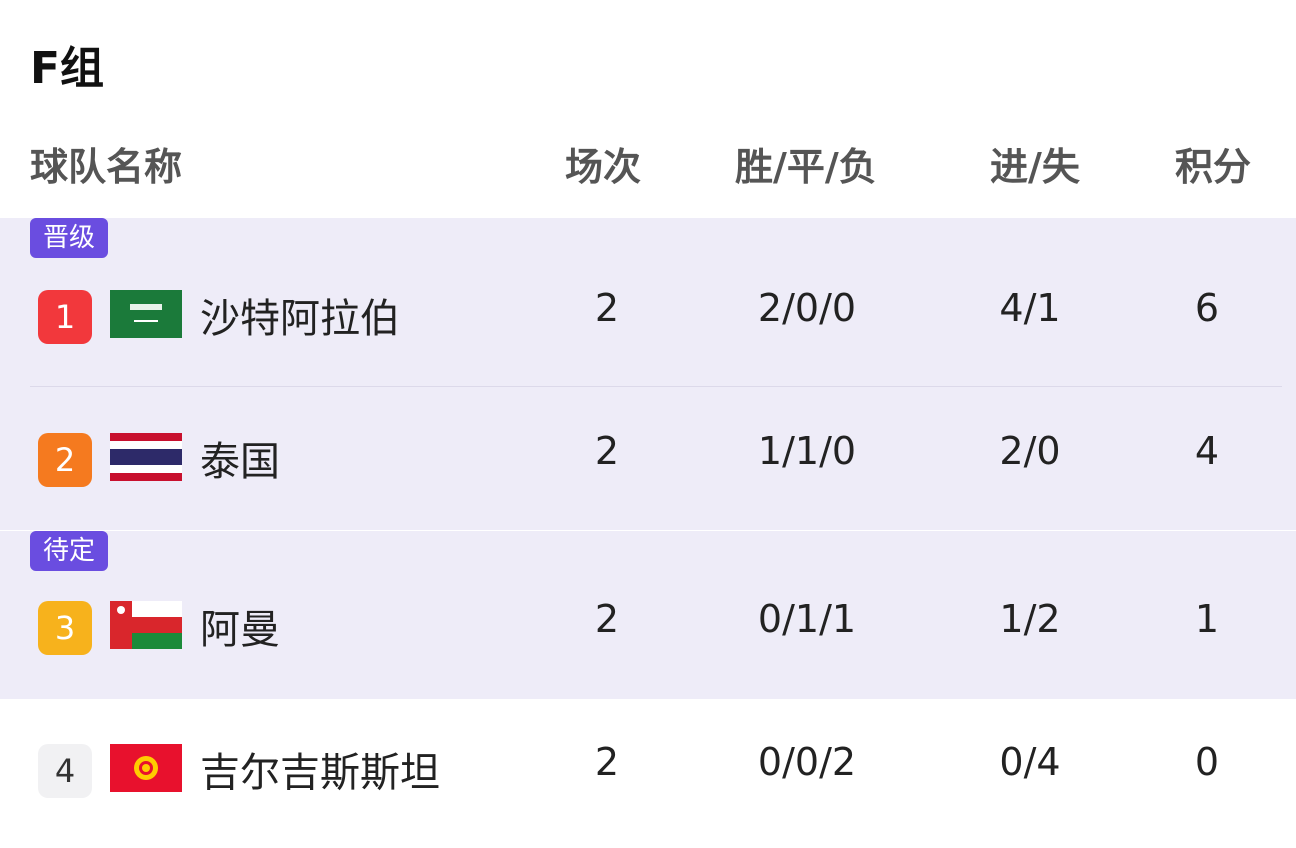 Image resolution: width=1296 pixels, height=848 pixels. I want to click on points-value: 4, so click(1207, 451).